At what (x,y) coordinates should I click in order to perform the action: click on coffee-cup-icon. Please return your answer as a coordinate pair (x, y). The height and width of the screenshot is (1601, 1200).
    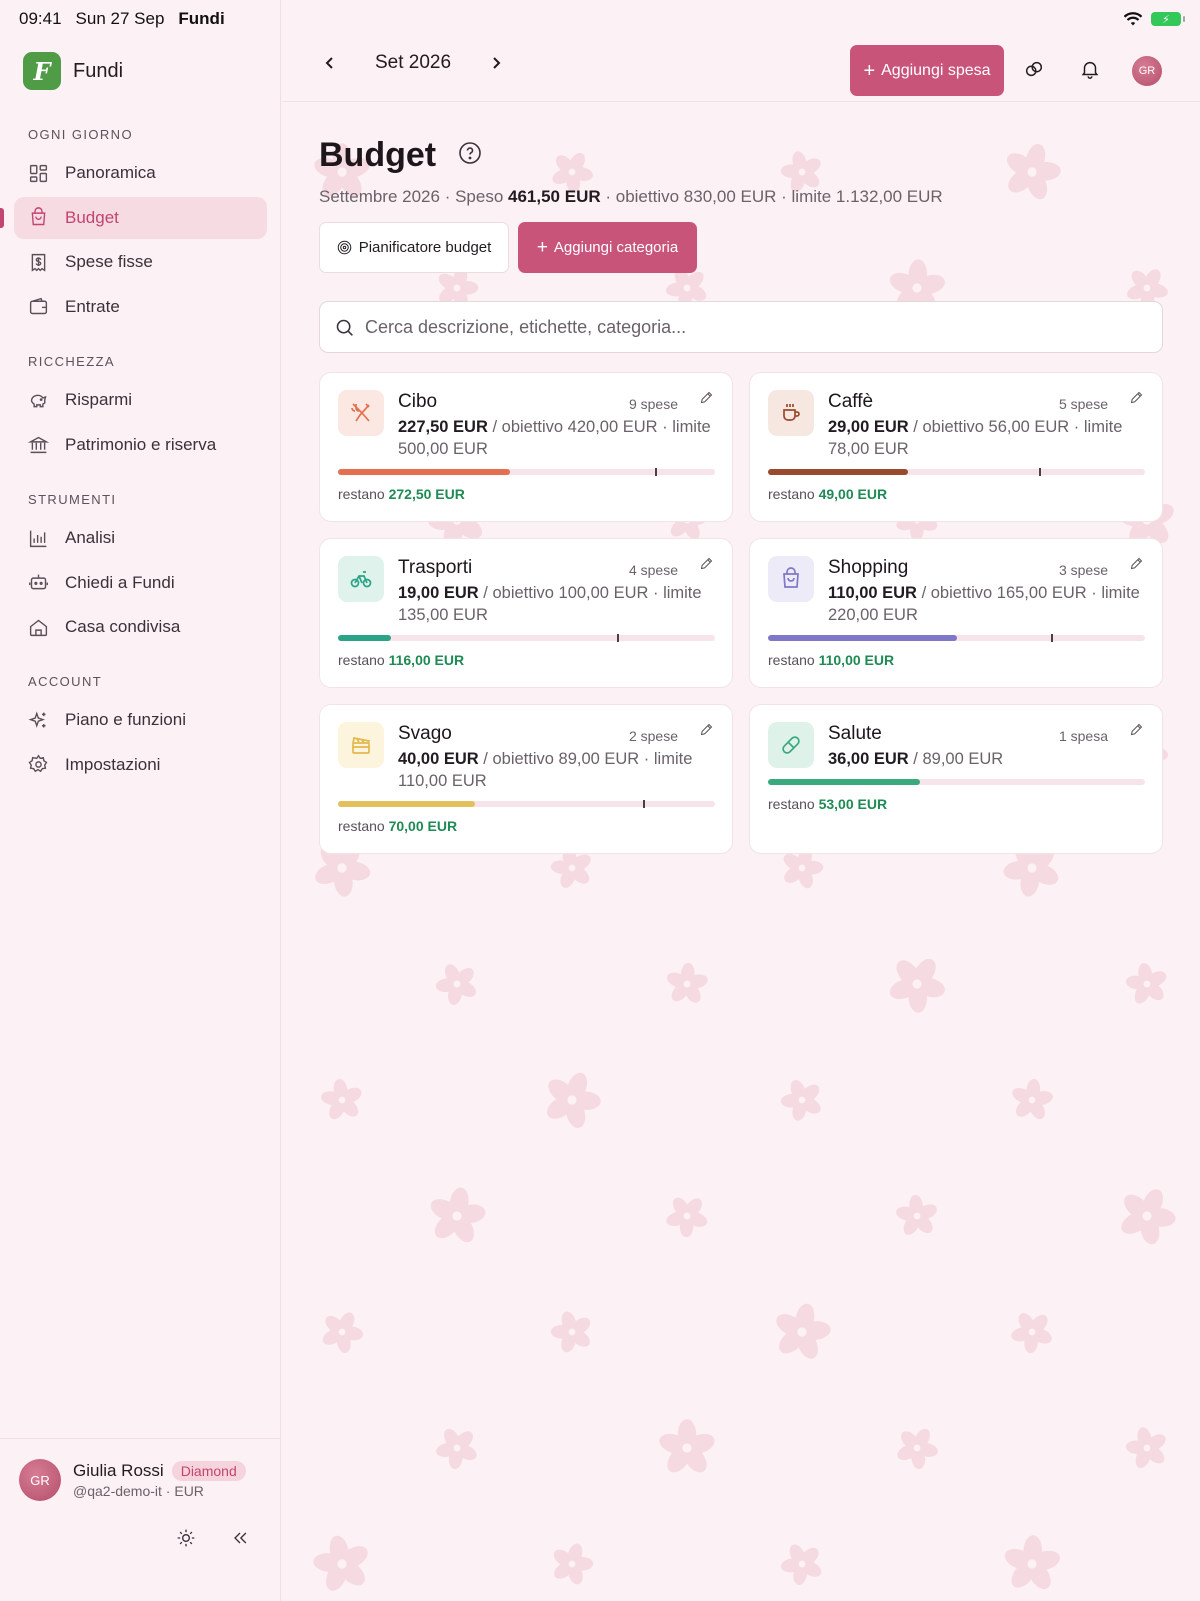
    Looking at the image, I should click on (791, 412).